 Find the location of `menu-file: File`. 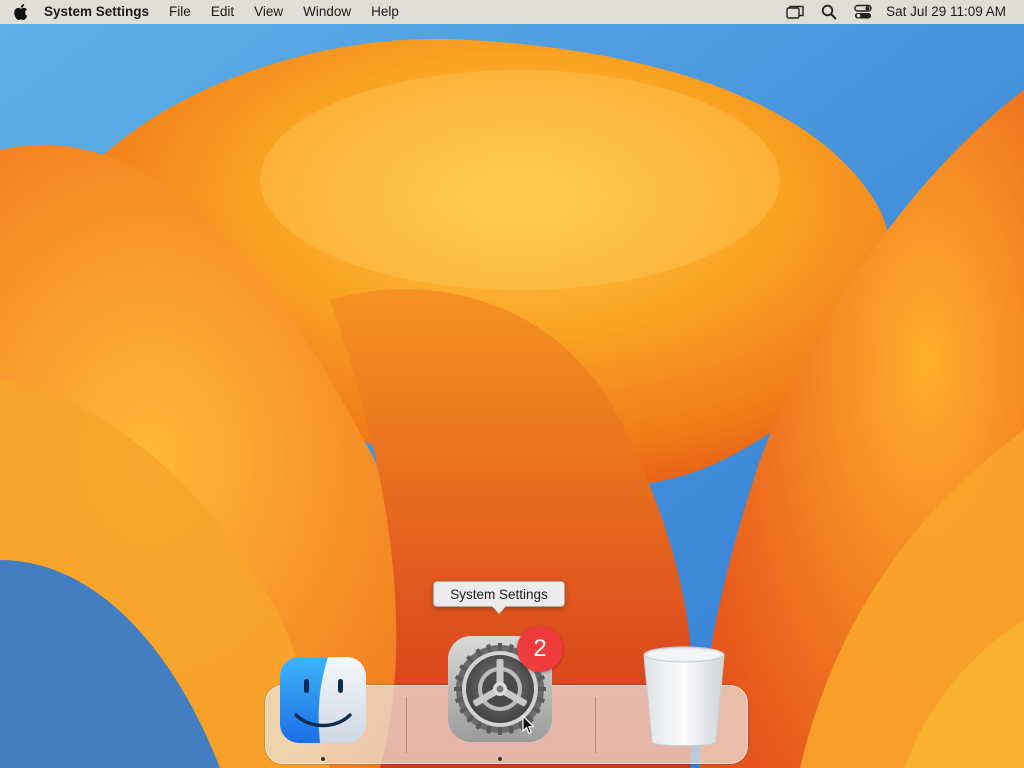

menu-file: File is located at coordinates (180, 12).